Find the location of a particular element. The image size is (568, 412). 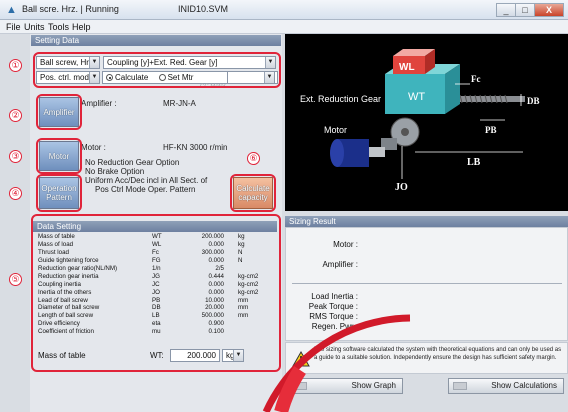

option-line: No Reduction Gear Option is located at coordinates (132, 162).